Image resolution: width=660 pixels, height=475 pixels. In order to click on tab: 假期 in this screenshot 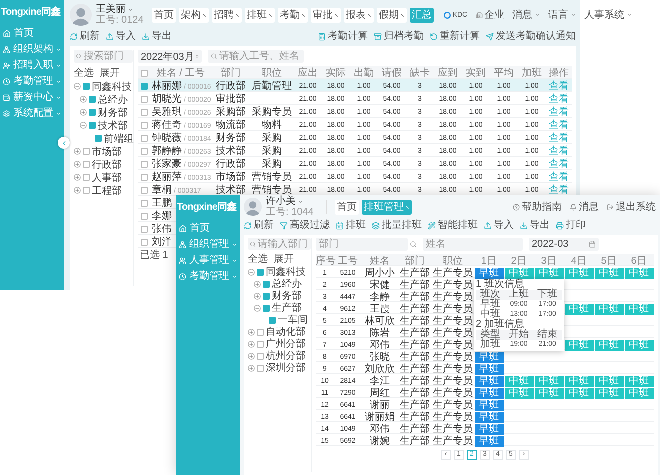, I will do `click(391, 15)`.